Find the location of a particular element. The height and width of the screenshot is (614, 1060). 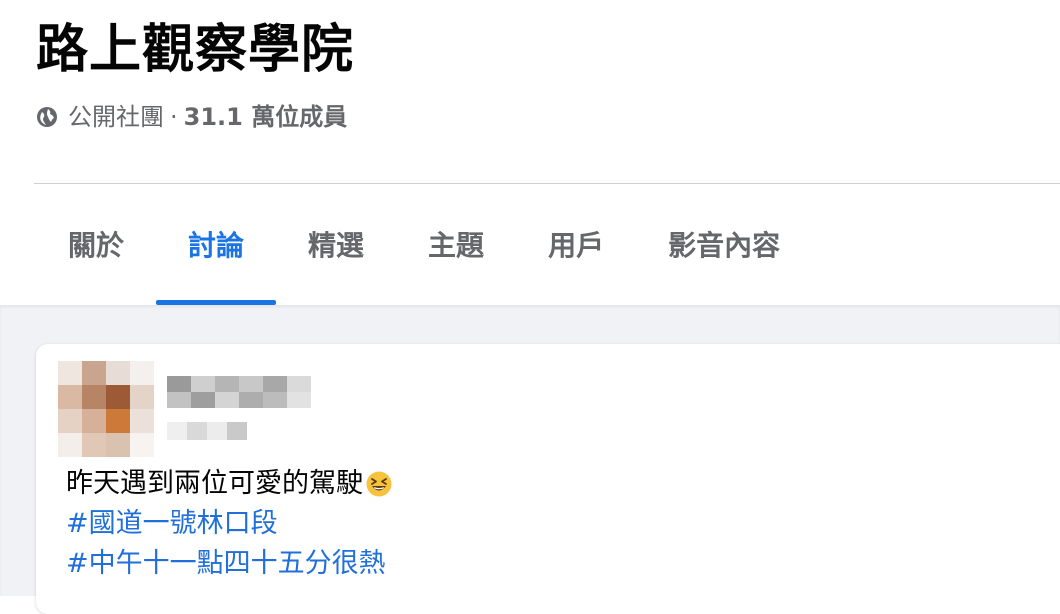

member-count: 31.1 萬位成員 is located at coordinates (266, 117).